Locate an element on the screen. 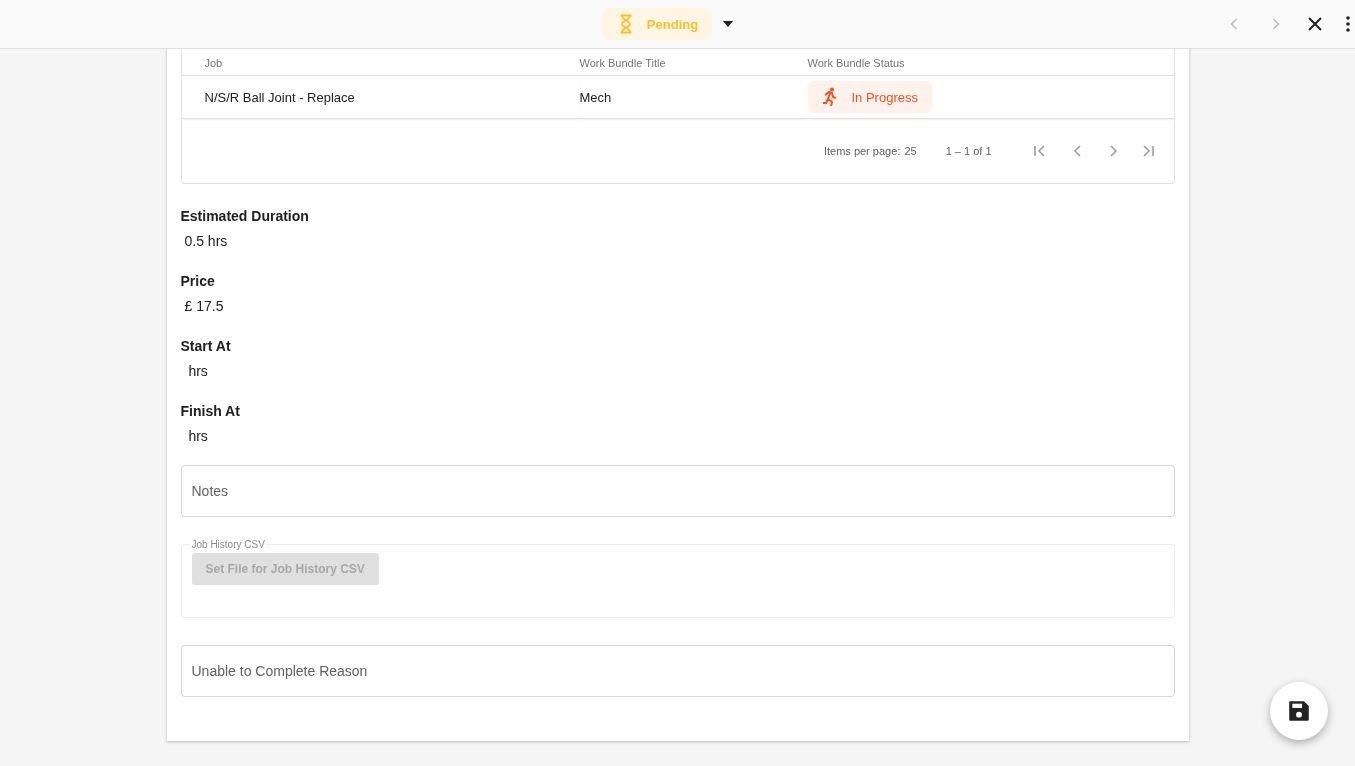  status-badge: In Progress is located at coordinates (869, 97).